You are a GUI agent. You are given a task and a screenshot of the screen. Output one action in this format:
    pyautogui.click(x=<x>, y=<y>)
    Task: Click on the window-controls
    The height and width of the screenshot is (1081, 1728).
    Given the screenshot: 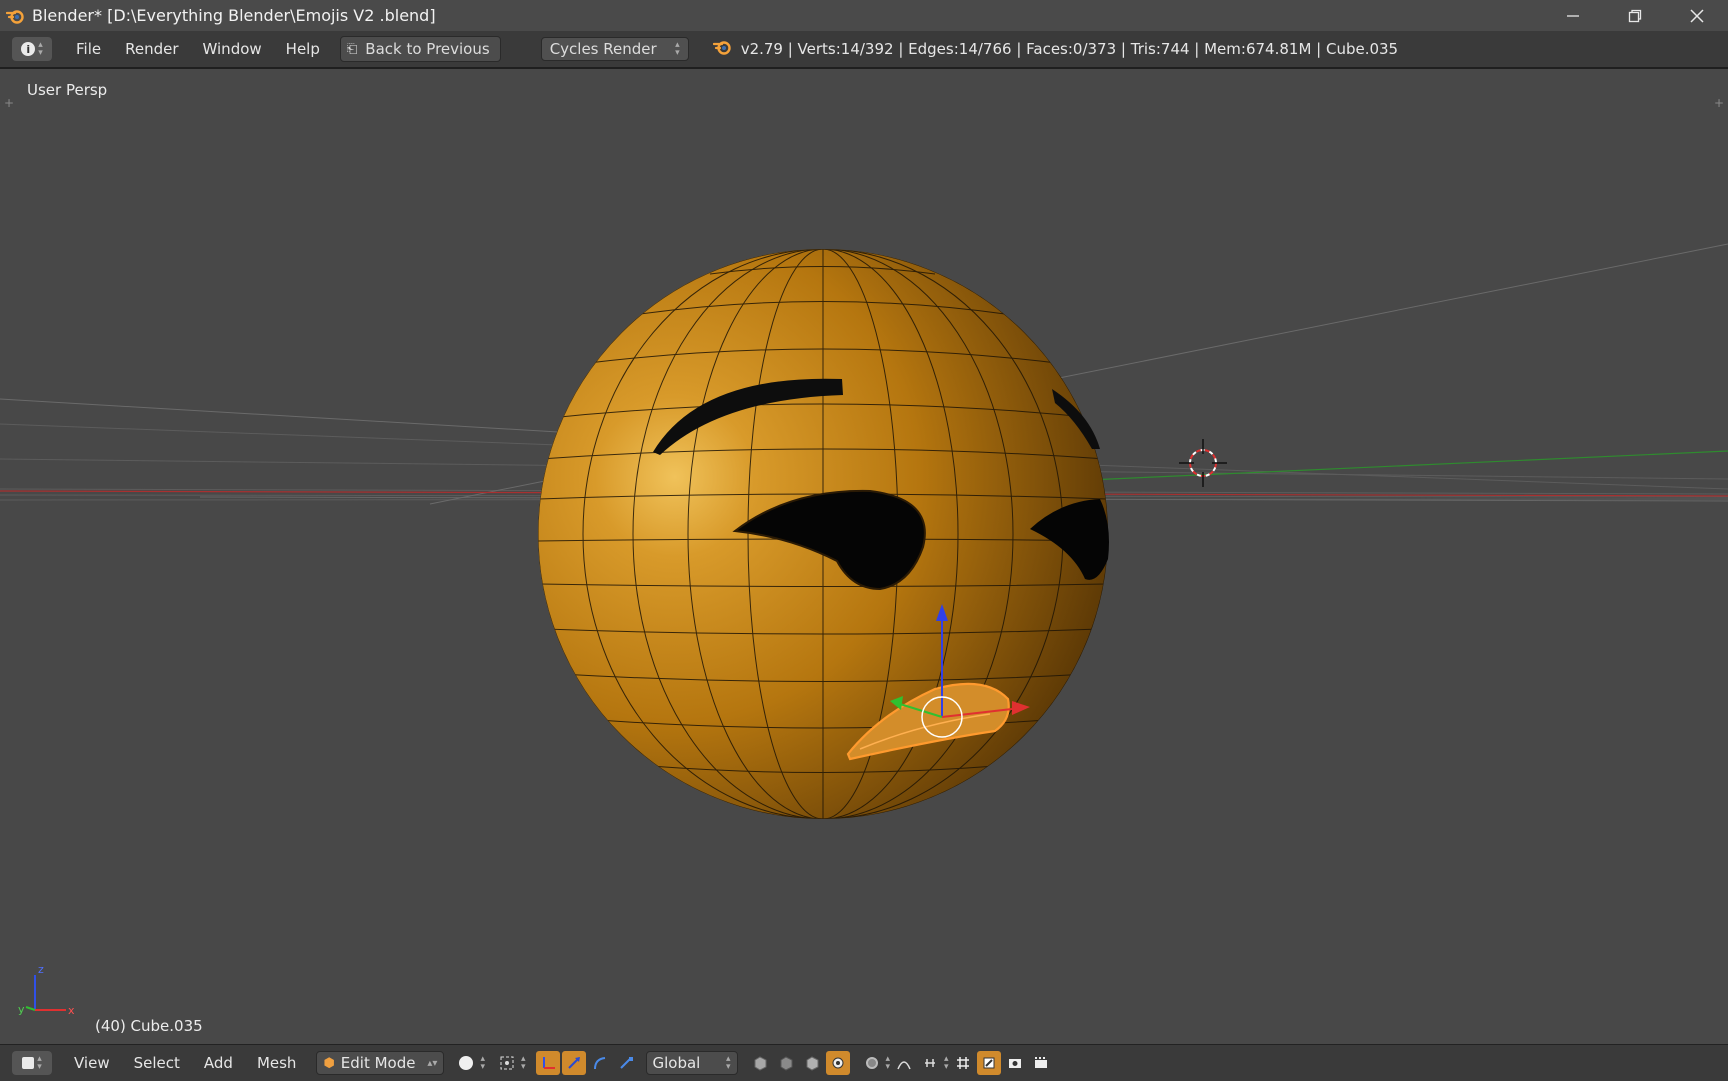 What is the action you would take?
    pyautogui.click(x=1635, y=15)
    